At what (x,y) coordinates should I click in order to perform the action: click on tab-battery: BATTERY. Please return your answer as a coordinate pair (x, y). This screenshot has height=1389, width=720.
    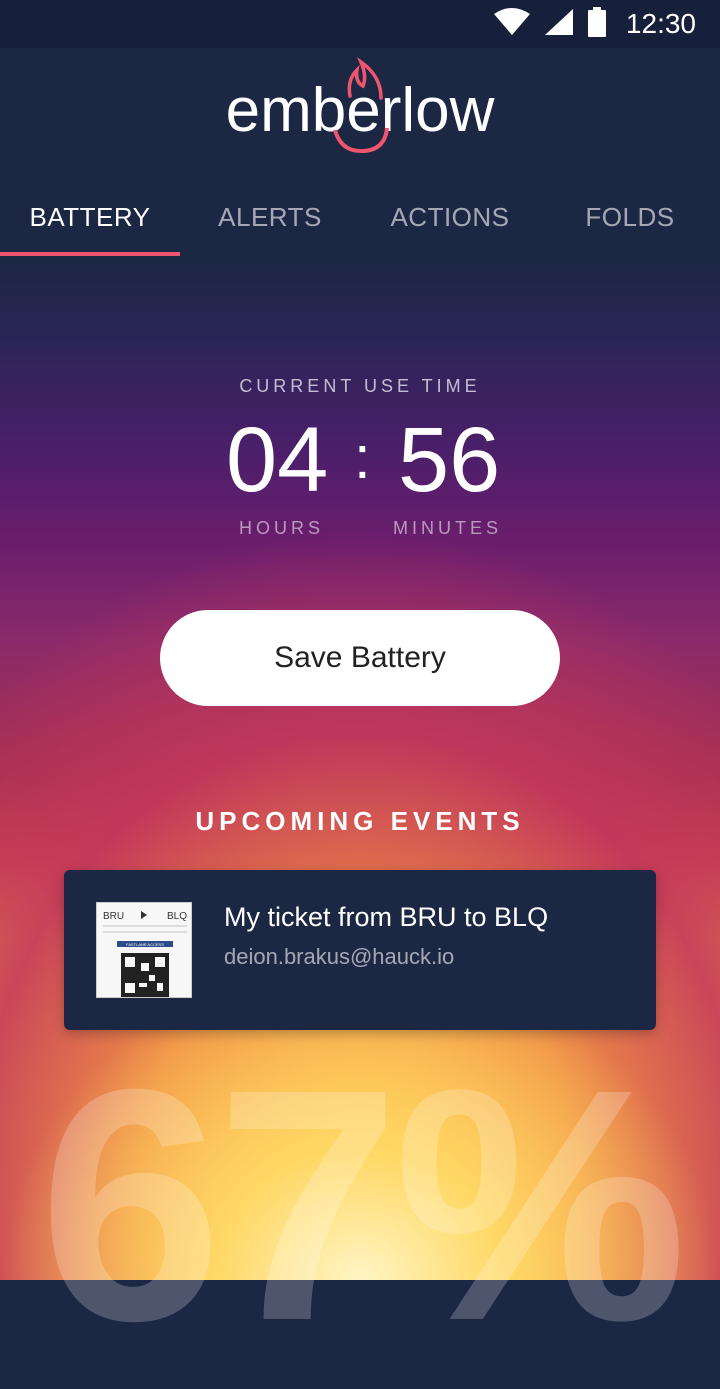
    Looking at the image, I should click on (90, 217).